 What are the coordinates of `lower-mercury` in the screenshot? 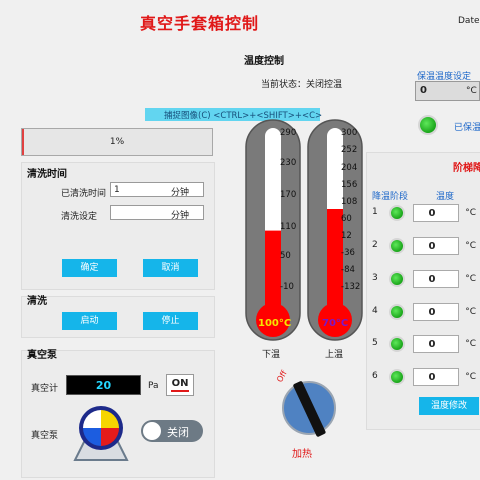 It's located at (273, 269).